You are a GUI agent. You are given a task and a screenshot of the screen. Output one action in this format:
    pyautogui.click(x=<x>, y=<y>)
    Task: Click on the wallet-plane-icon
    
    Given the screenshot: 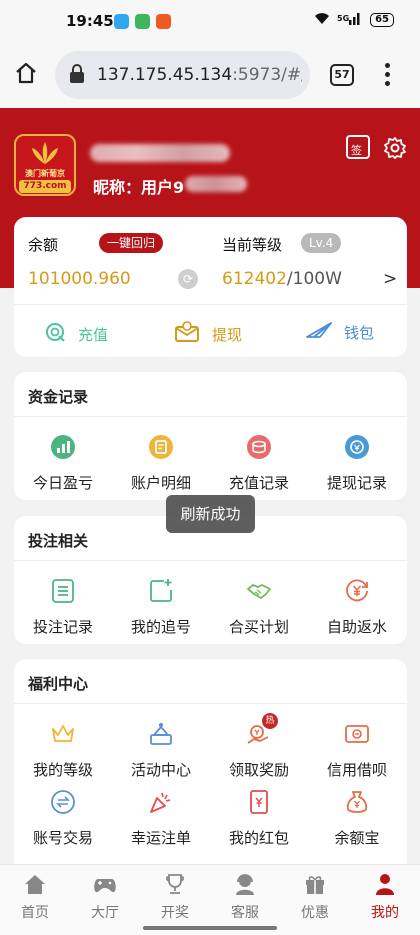 What is the action you would take?
    pyautogui.click(x=319, y=332)
    